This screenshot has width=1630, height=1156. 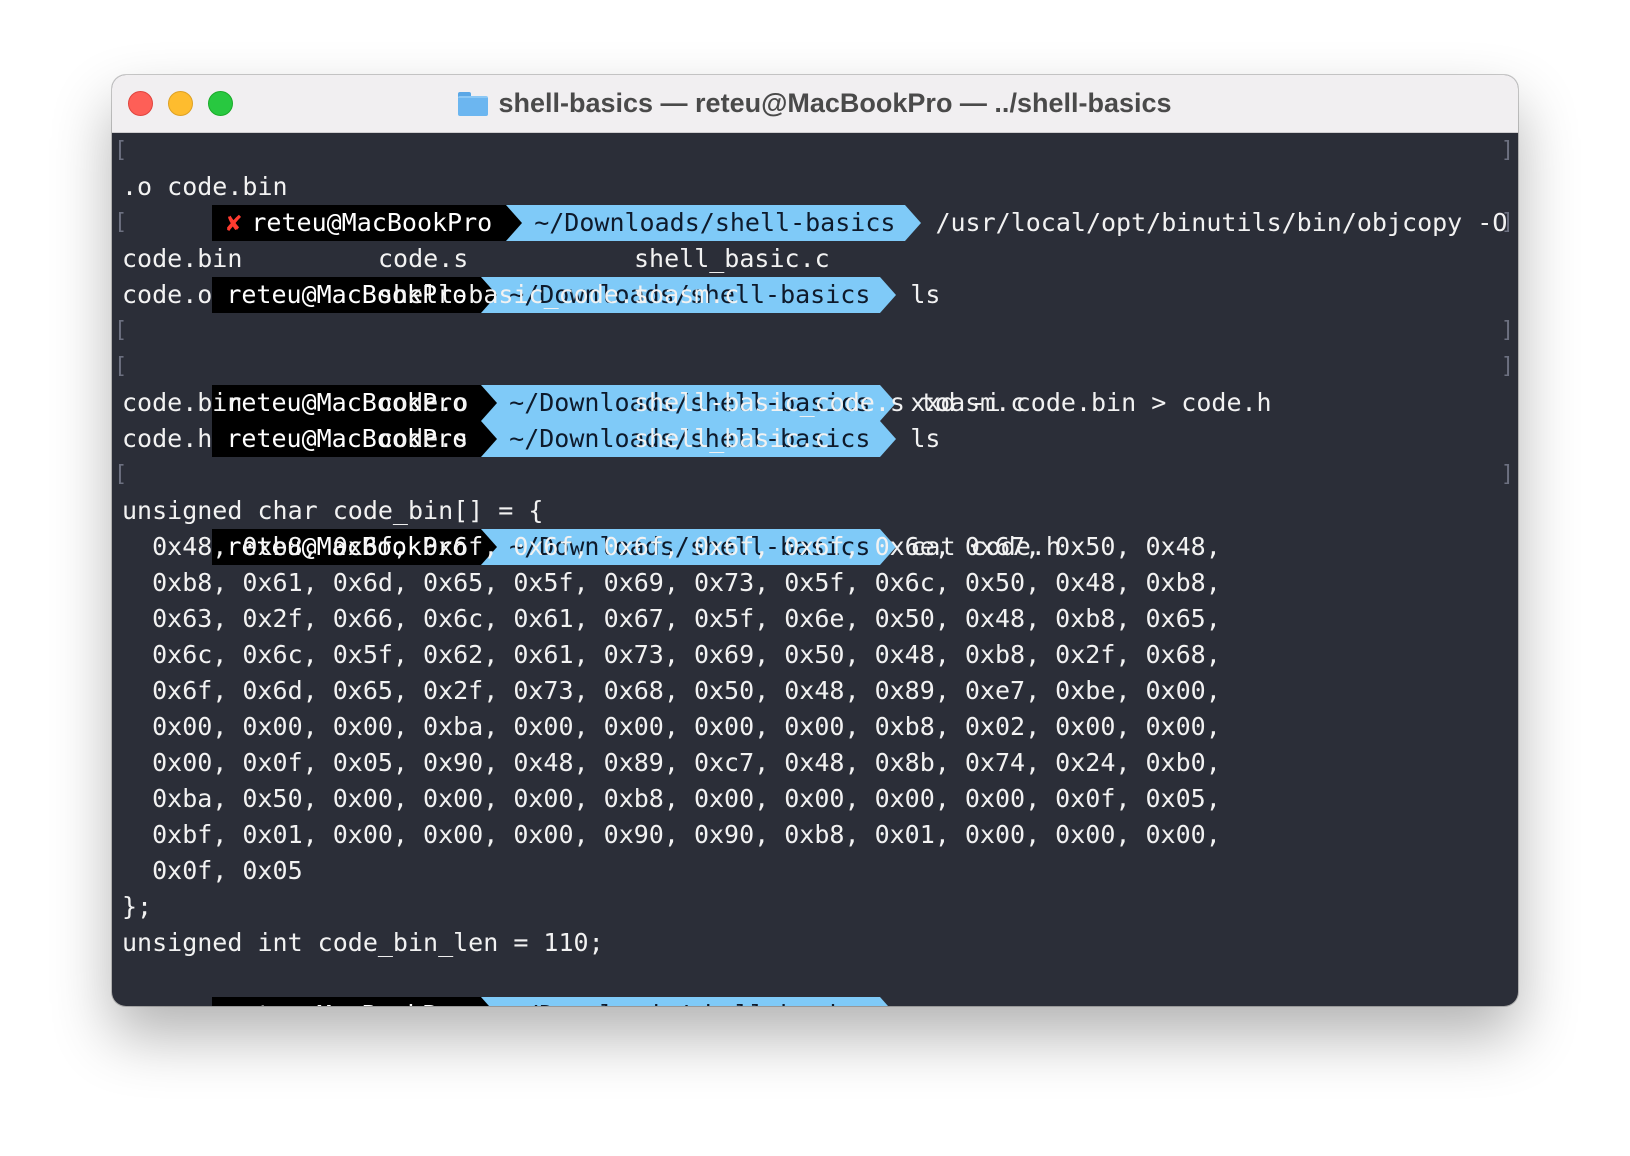 I want to click on output-line: };, so click(x=137, y=906).